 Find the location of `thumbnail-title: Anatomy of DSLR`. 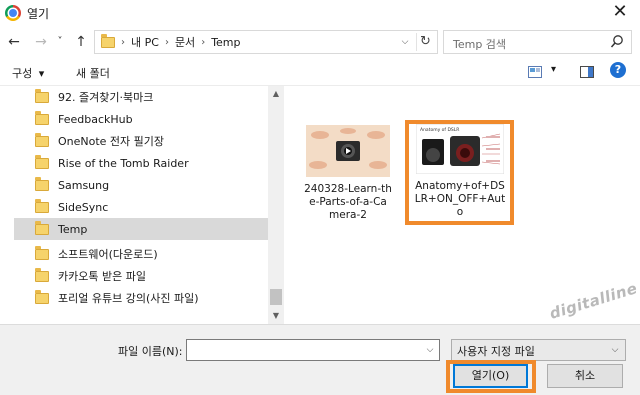

thumbnail-title: Anatomy of DSLR is located at coordinates (439, 130).